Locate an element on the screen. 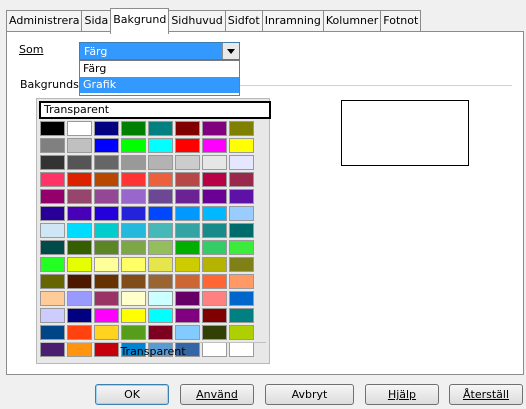 This screenshot has height=409, width=526. transparent-field: Transparent is located at coordinates (155, 110).